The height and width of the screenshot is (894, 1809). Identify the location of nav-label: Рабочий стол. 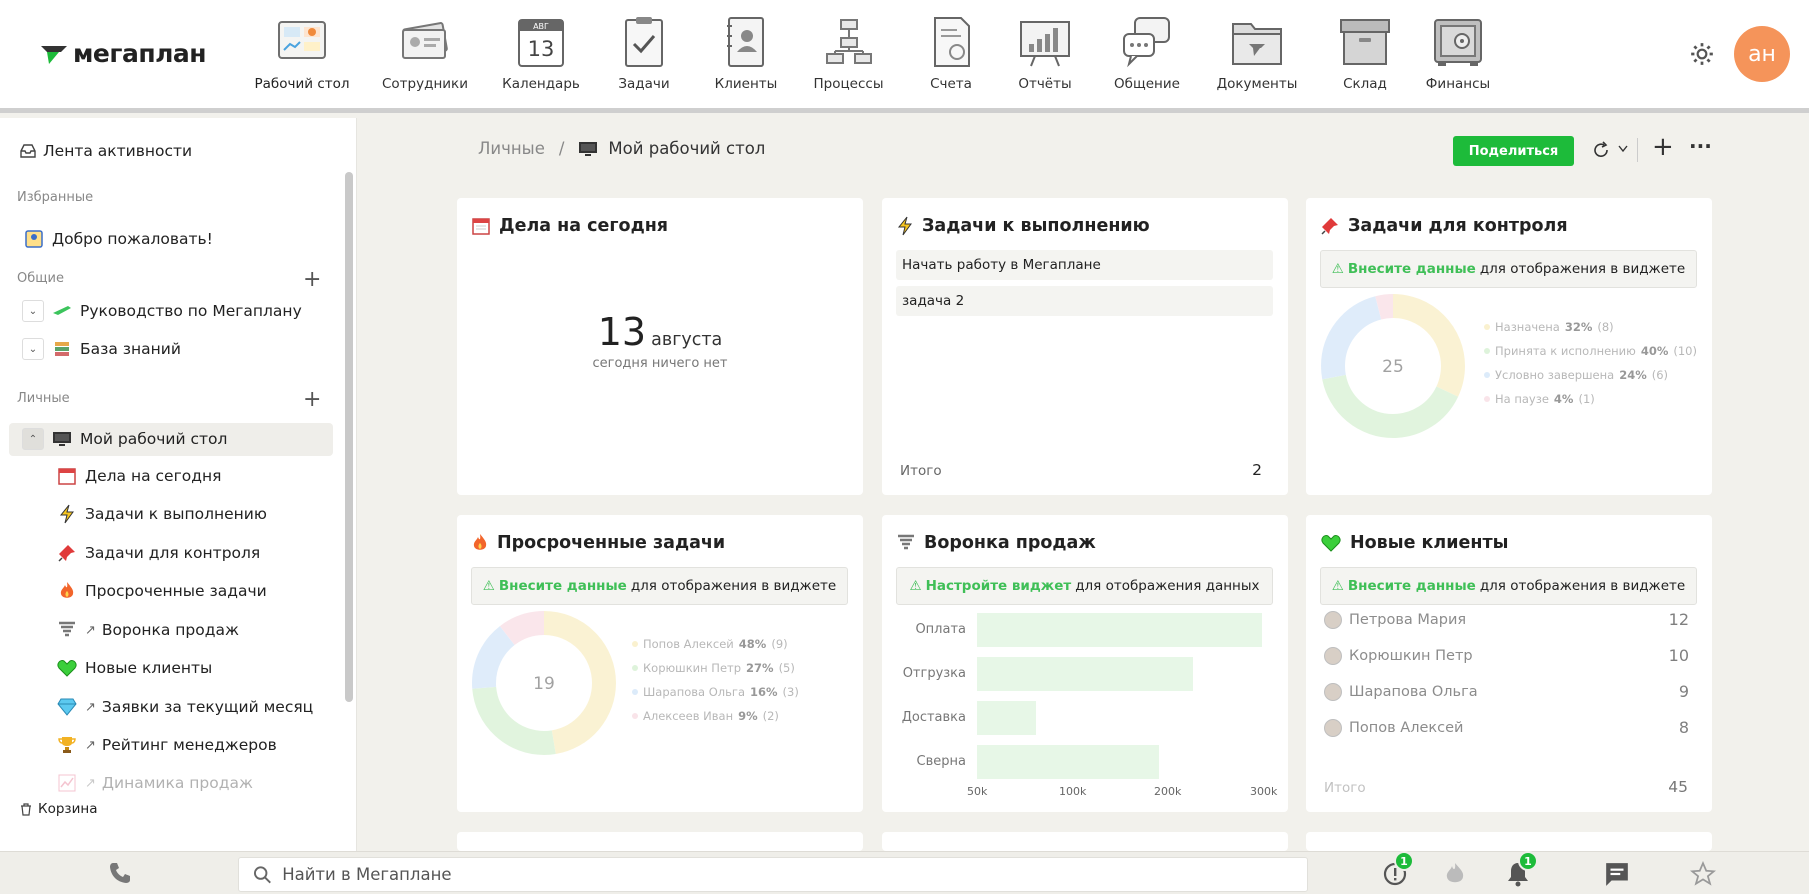
(302, 84).